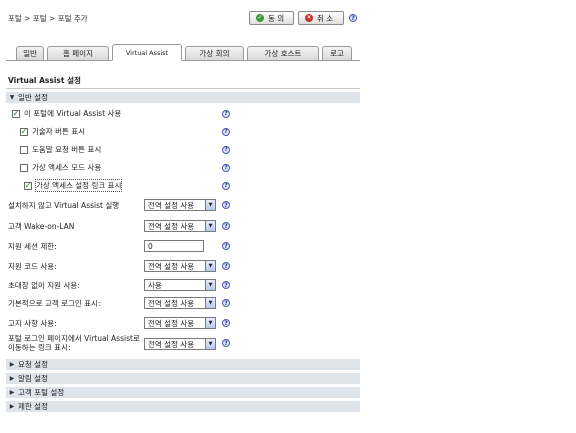 The height and width of the screenshot is (433, 576). What do you see at coordinates (67, 149) in the screenshot?
I see `checkbox-label: 도움말 요청 버튼 표시` at bounding box center [67, 149].